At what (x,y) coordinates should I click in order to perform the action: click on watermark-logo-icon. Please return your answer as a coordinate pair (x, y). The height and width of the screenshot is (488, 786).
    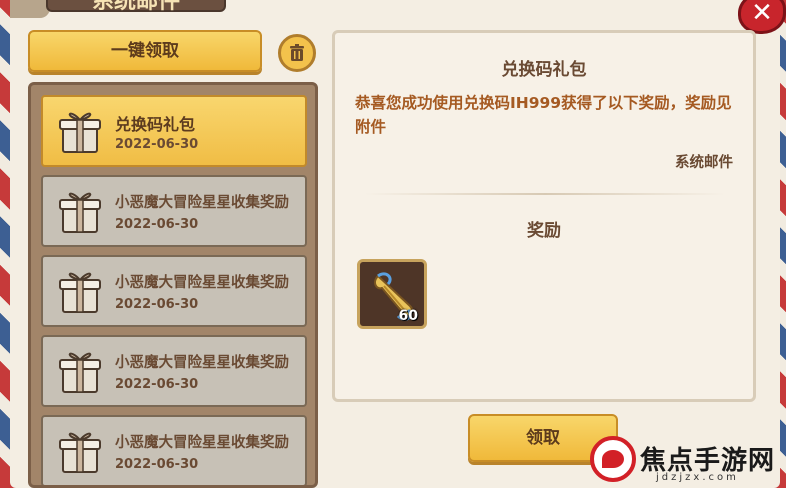
    Looking at the image, I should click on (613, 459).